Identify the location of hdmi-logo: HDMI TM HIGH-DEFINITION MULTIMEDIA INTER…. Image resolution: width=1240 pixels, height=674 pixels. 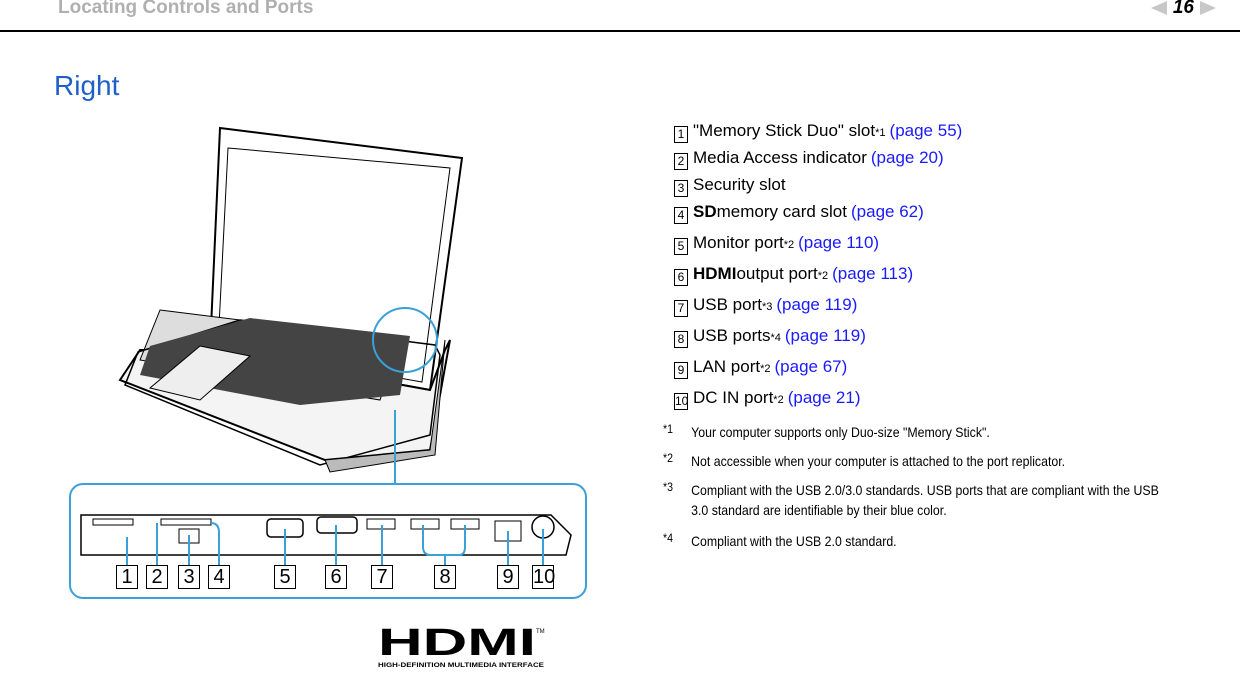
(463, 648).